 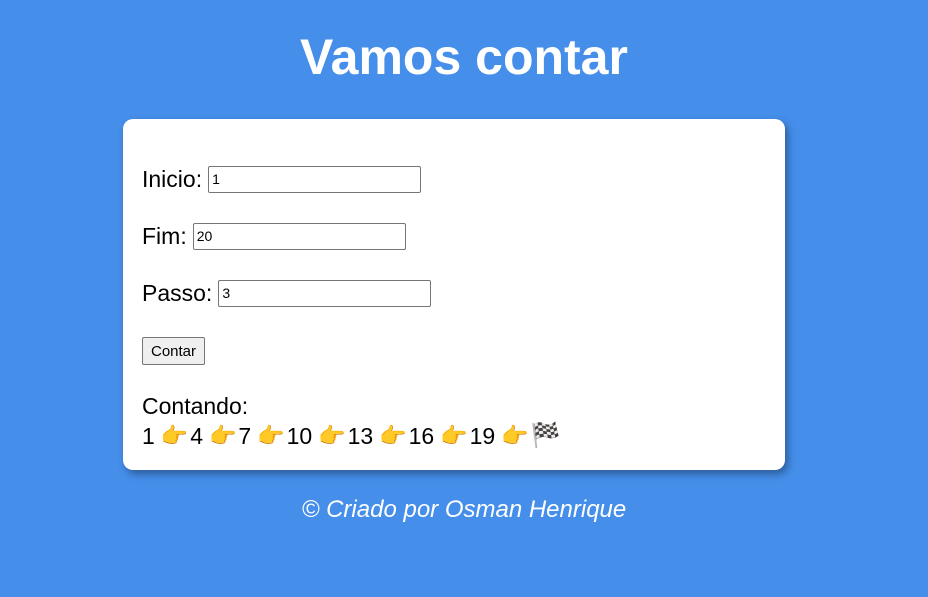 I want to click on inicio-row: Inicio:, so click(x=282, y=179).